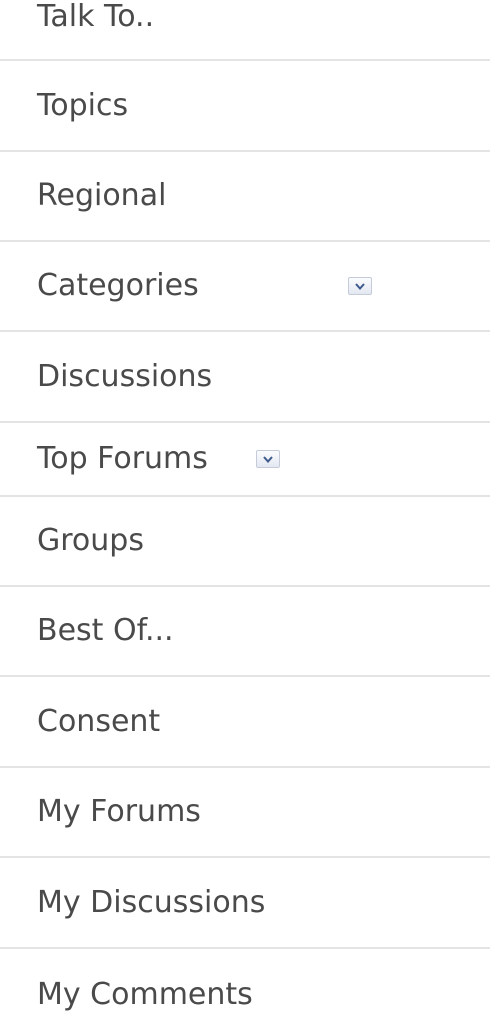 This screenshot has height=1024, width=490. Describe the element at coordinates (245, 542) in the screenshot. I see `menu-item-groups: Groups` at that location.